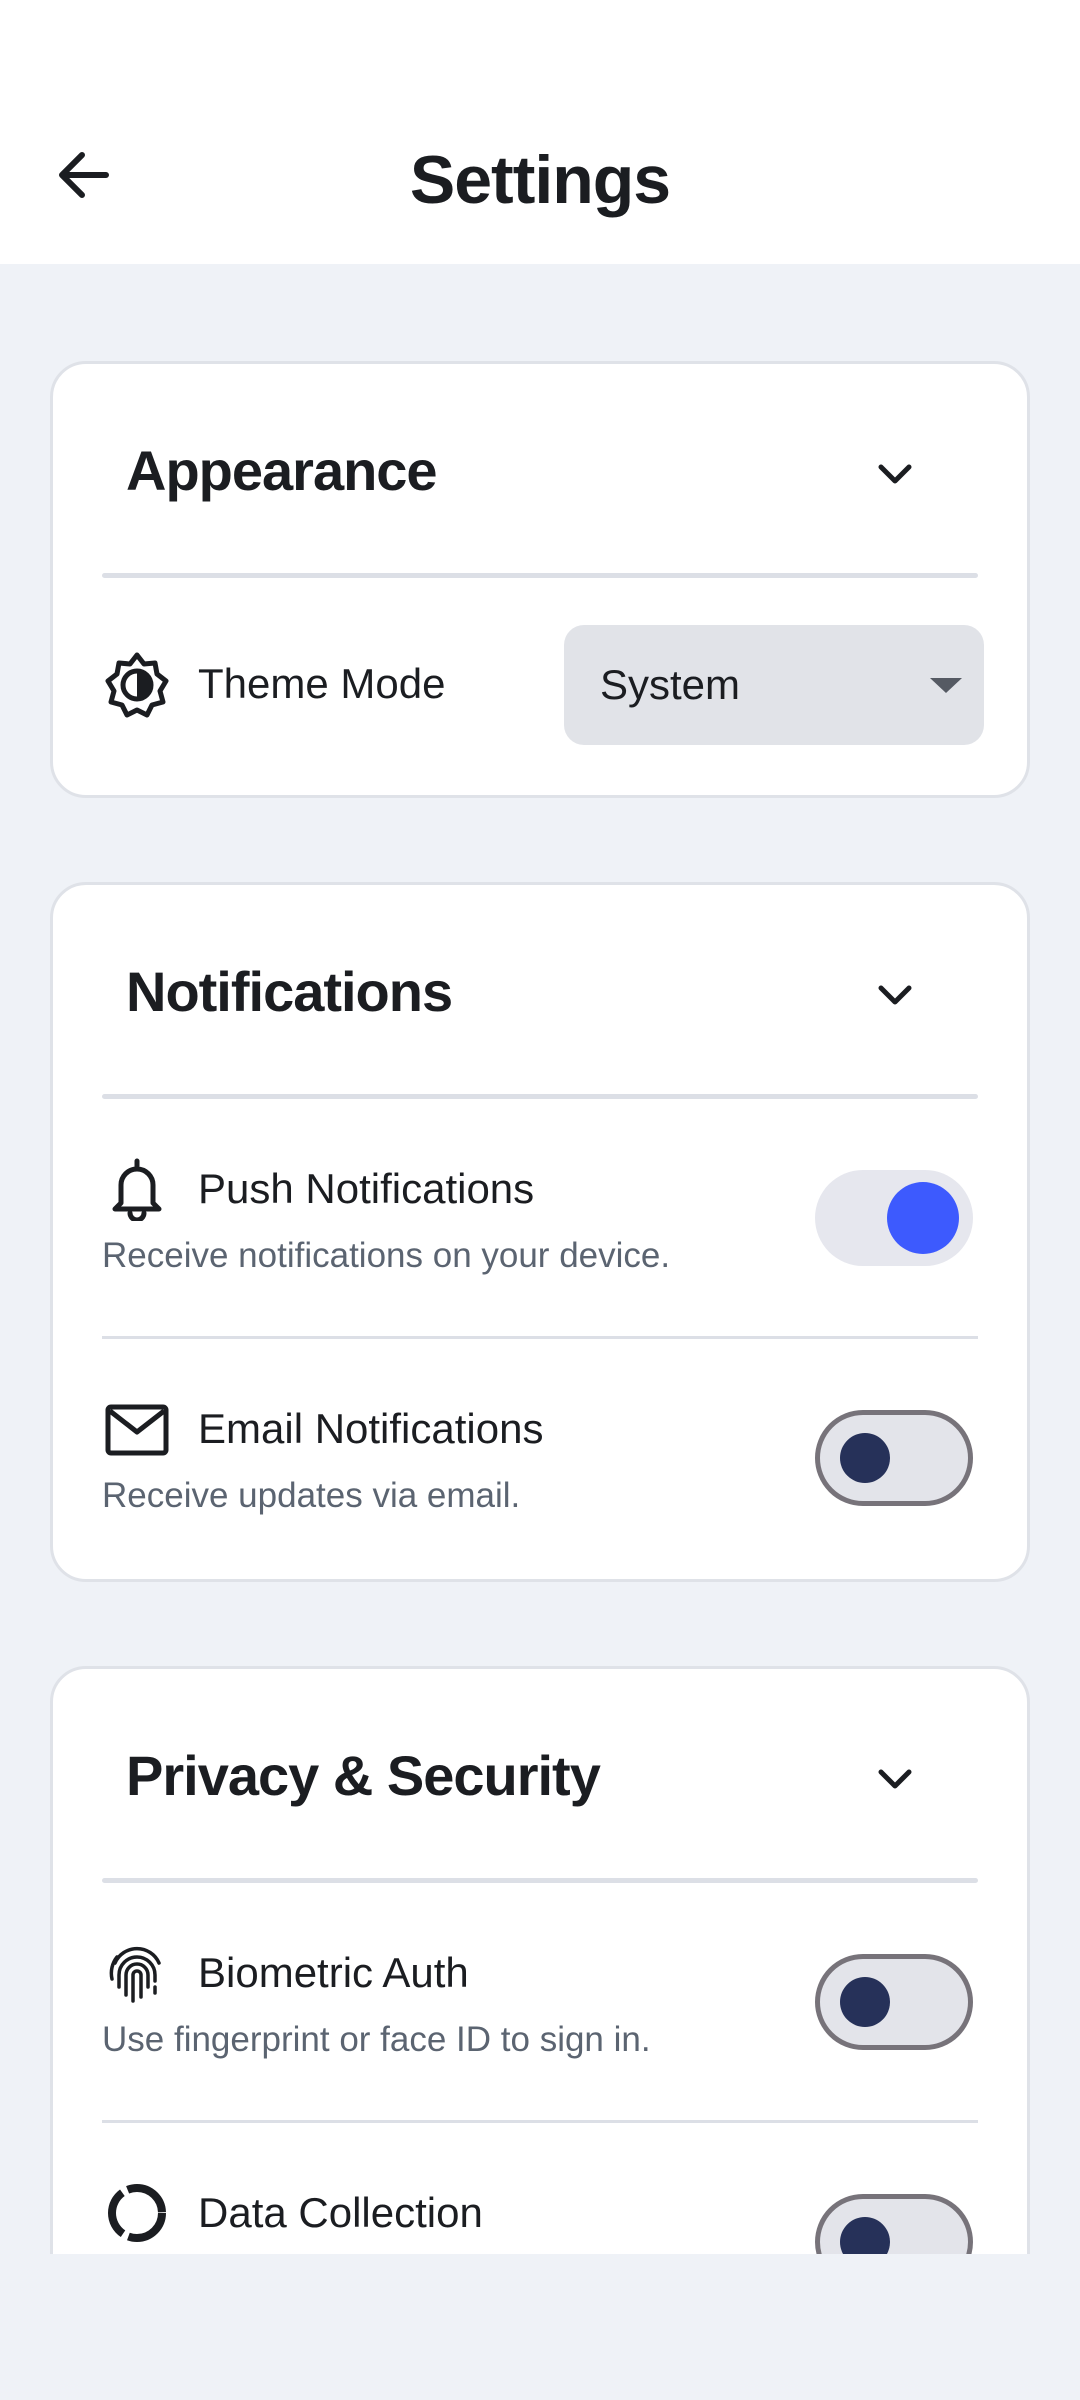  What do you see at coordinates (670, 684) in the screenshot?
I see `select-value: System` at bounding box center [670, 684].